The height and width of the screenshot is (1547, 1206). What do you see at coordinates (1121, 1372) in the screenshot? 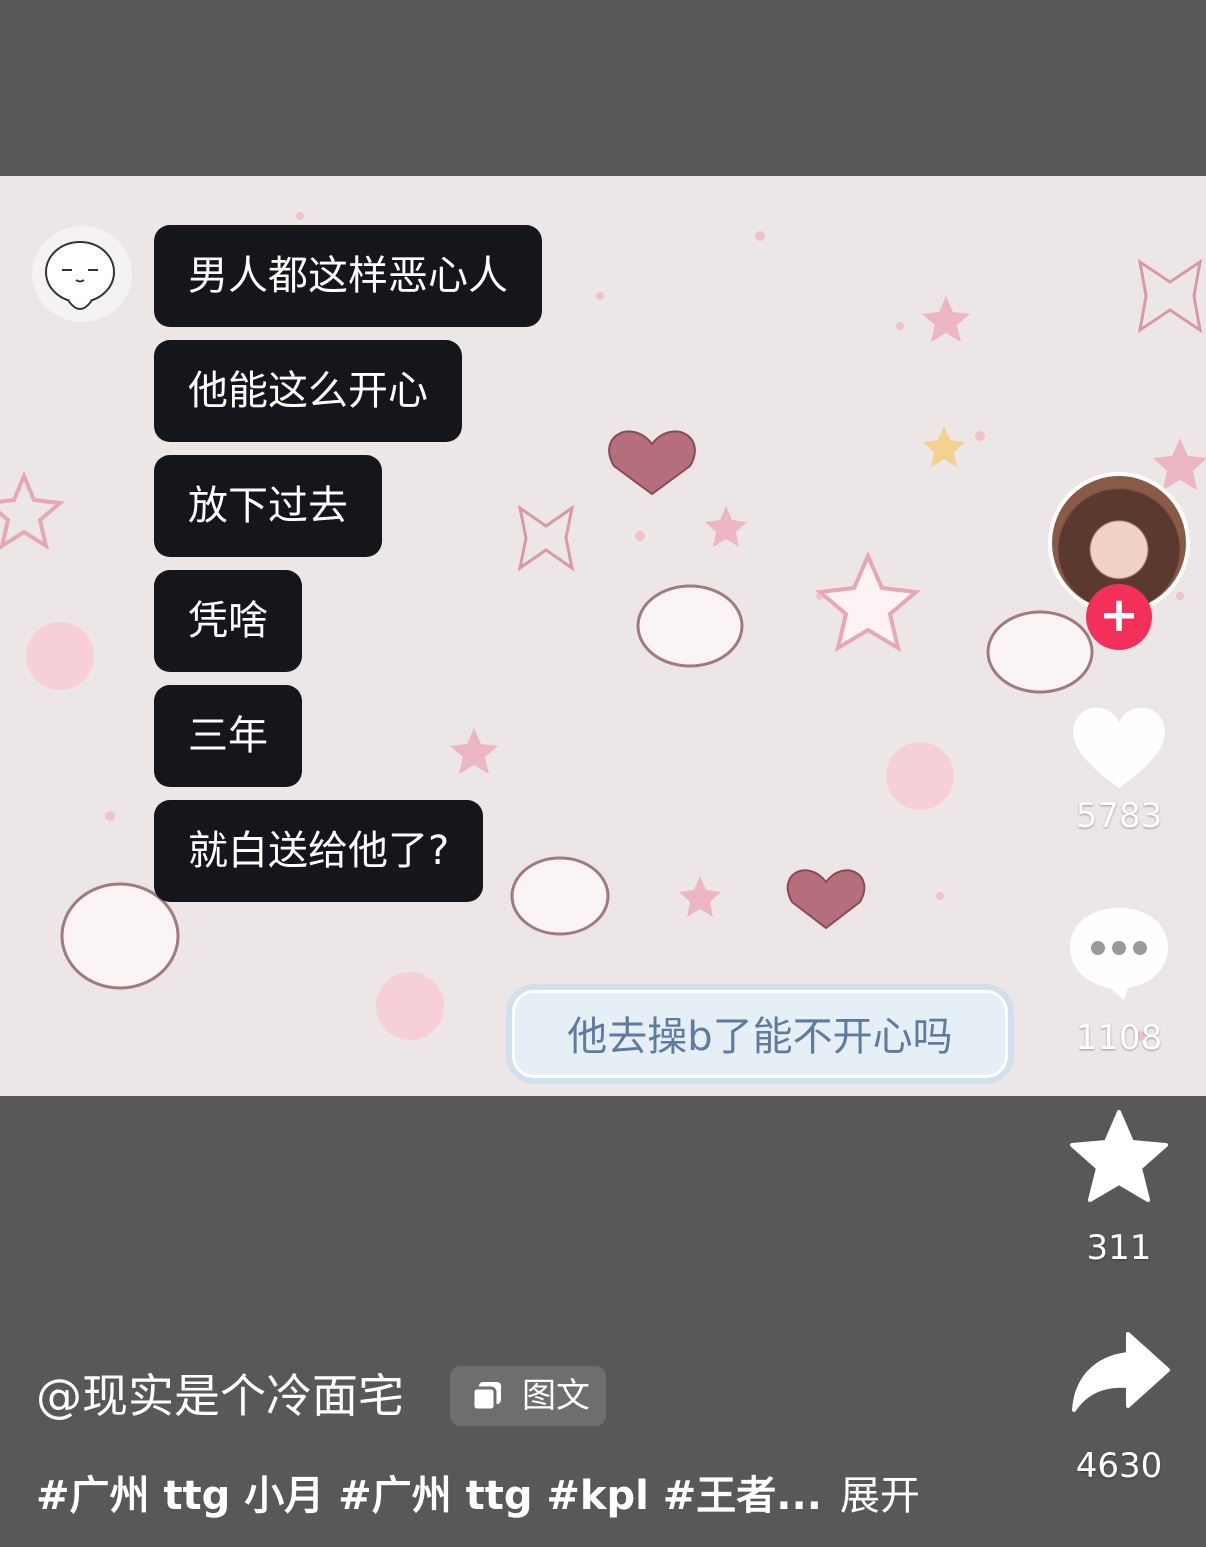
I see `share-arrow-icon` at bounding box center [1121, 1372].